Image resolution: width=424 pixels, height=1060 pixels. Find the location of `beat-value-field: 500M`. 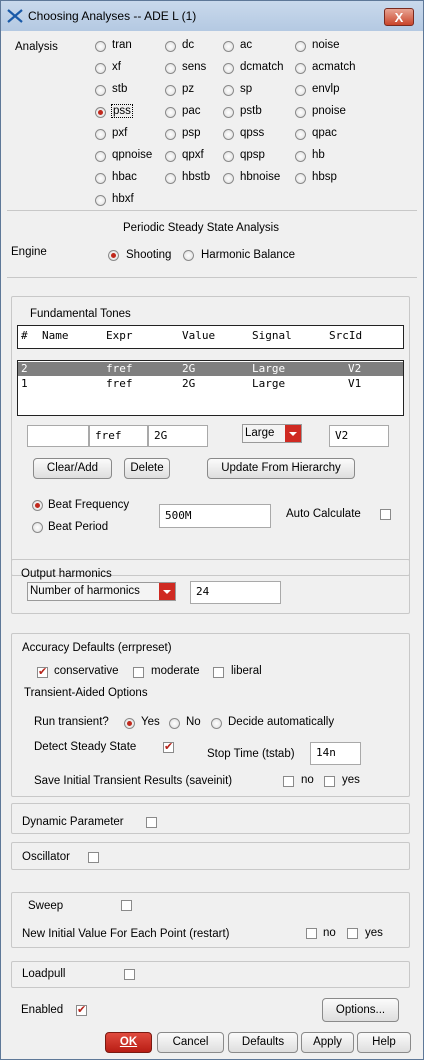

beat-value-field: 500M is located at coordinates (215, 516).